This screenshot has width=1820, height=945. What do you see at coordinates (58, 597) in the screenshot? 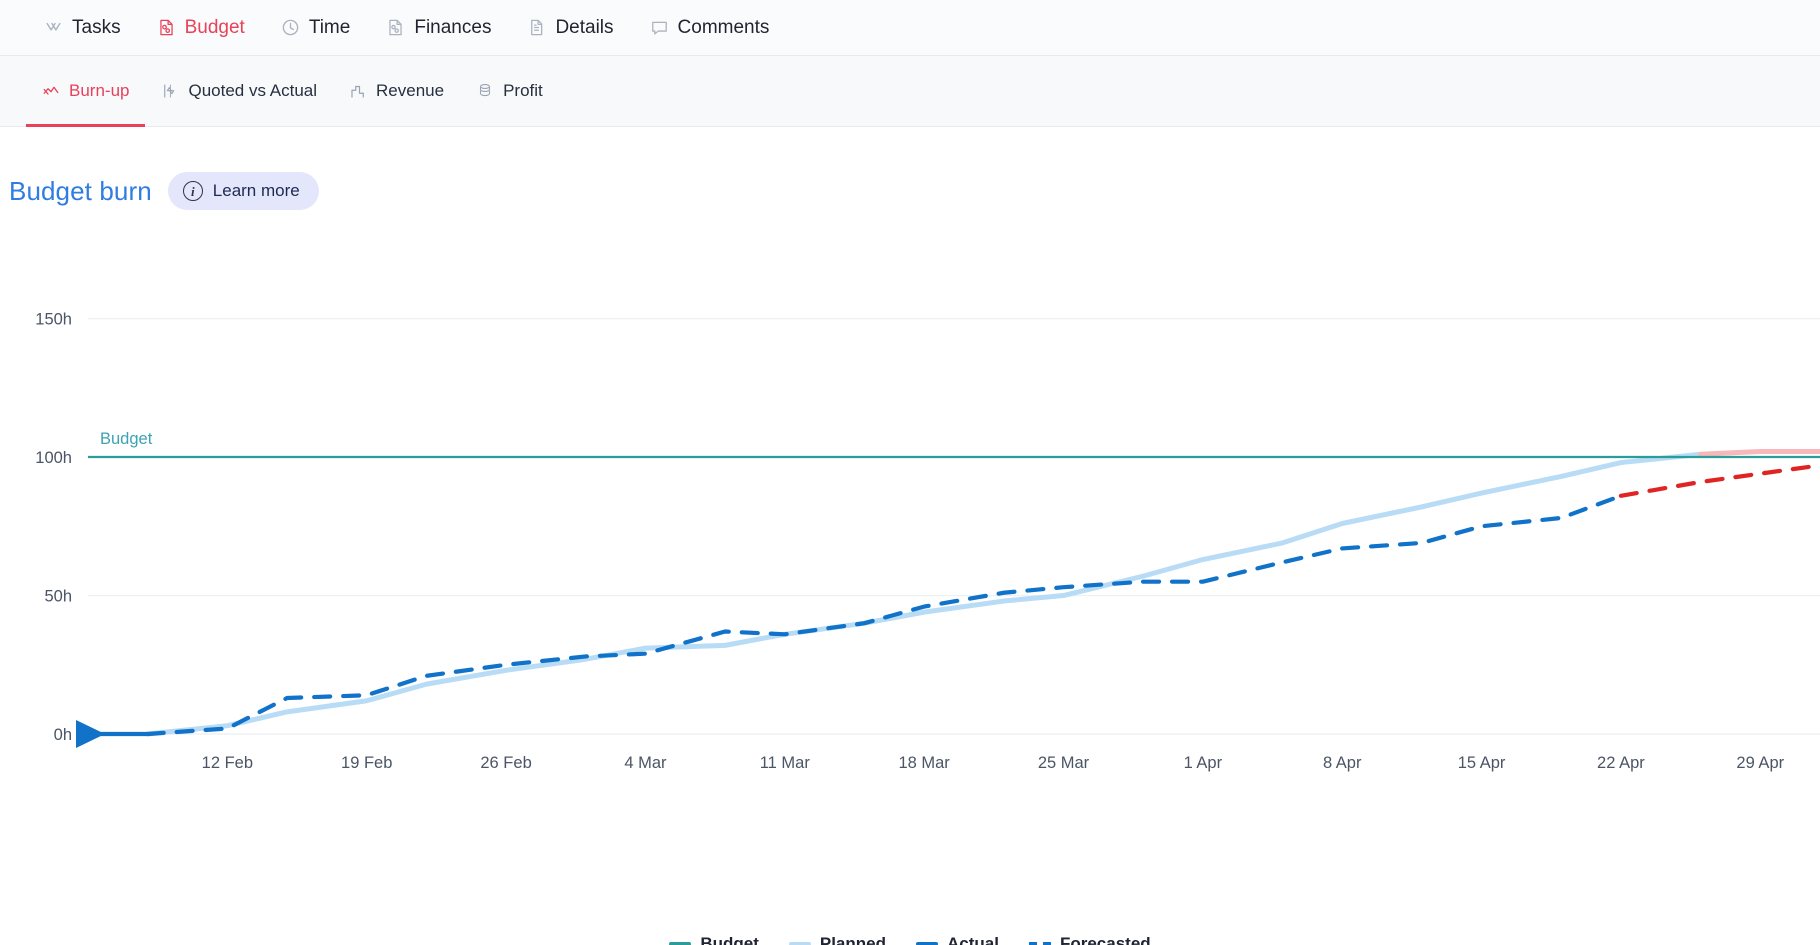
I see `y-axis-tick-label: 50h` at bounding box center [58, 597].